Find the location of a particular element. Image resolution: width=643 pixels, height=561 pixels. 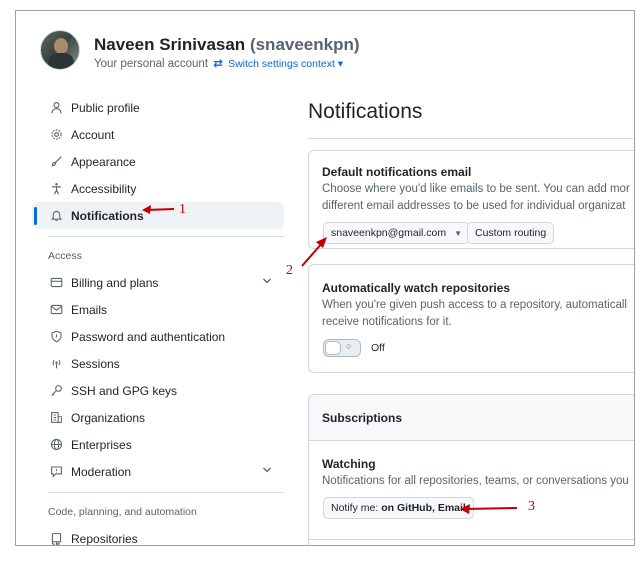

sidebar-item-label: Notifications is located at coordinates (107, 215).